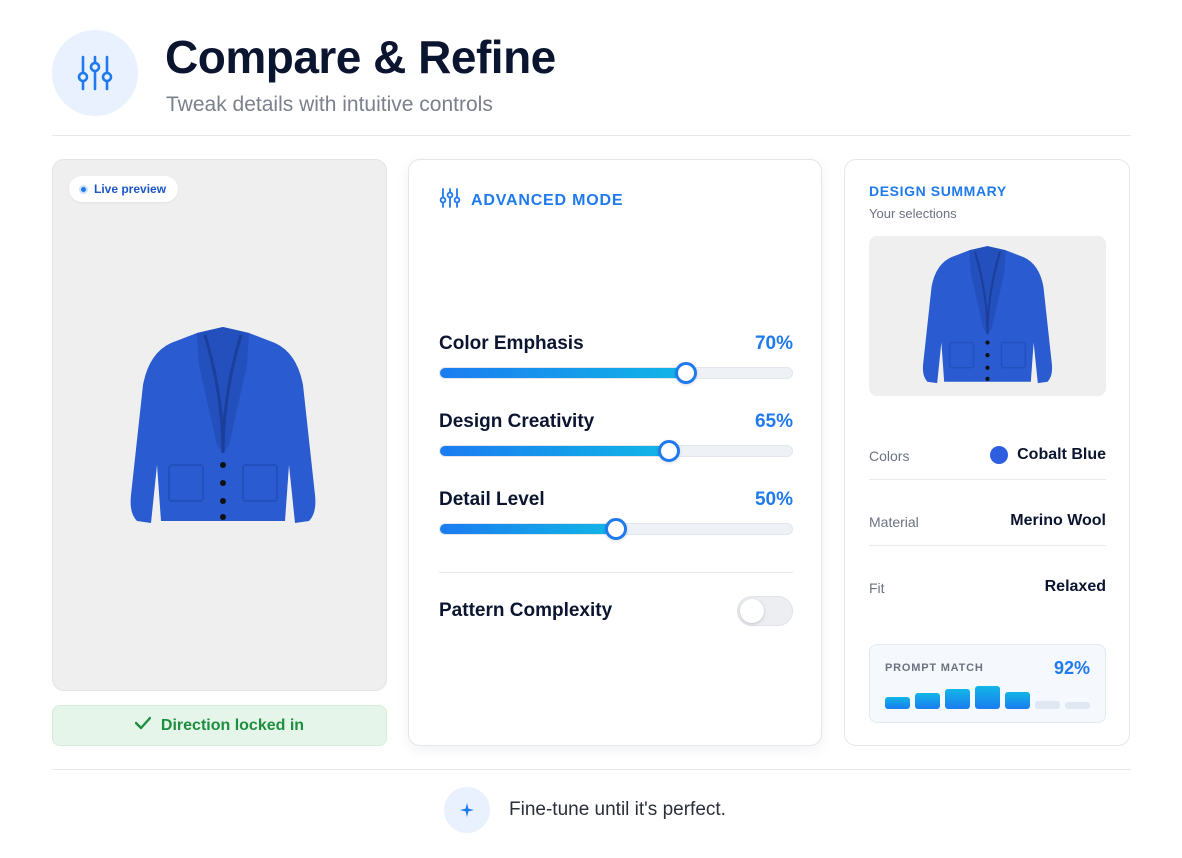  What do you see at coordinates (467, 810) in the screenshot?
I see `sparkle-icon` at bounding box center [467, 810].